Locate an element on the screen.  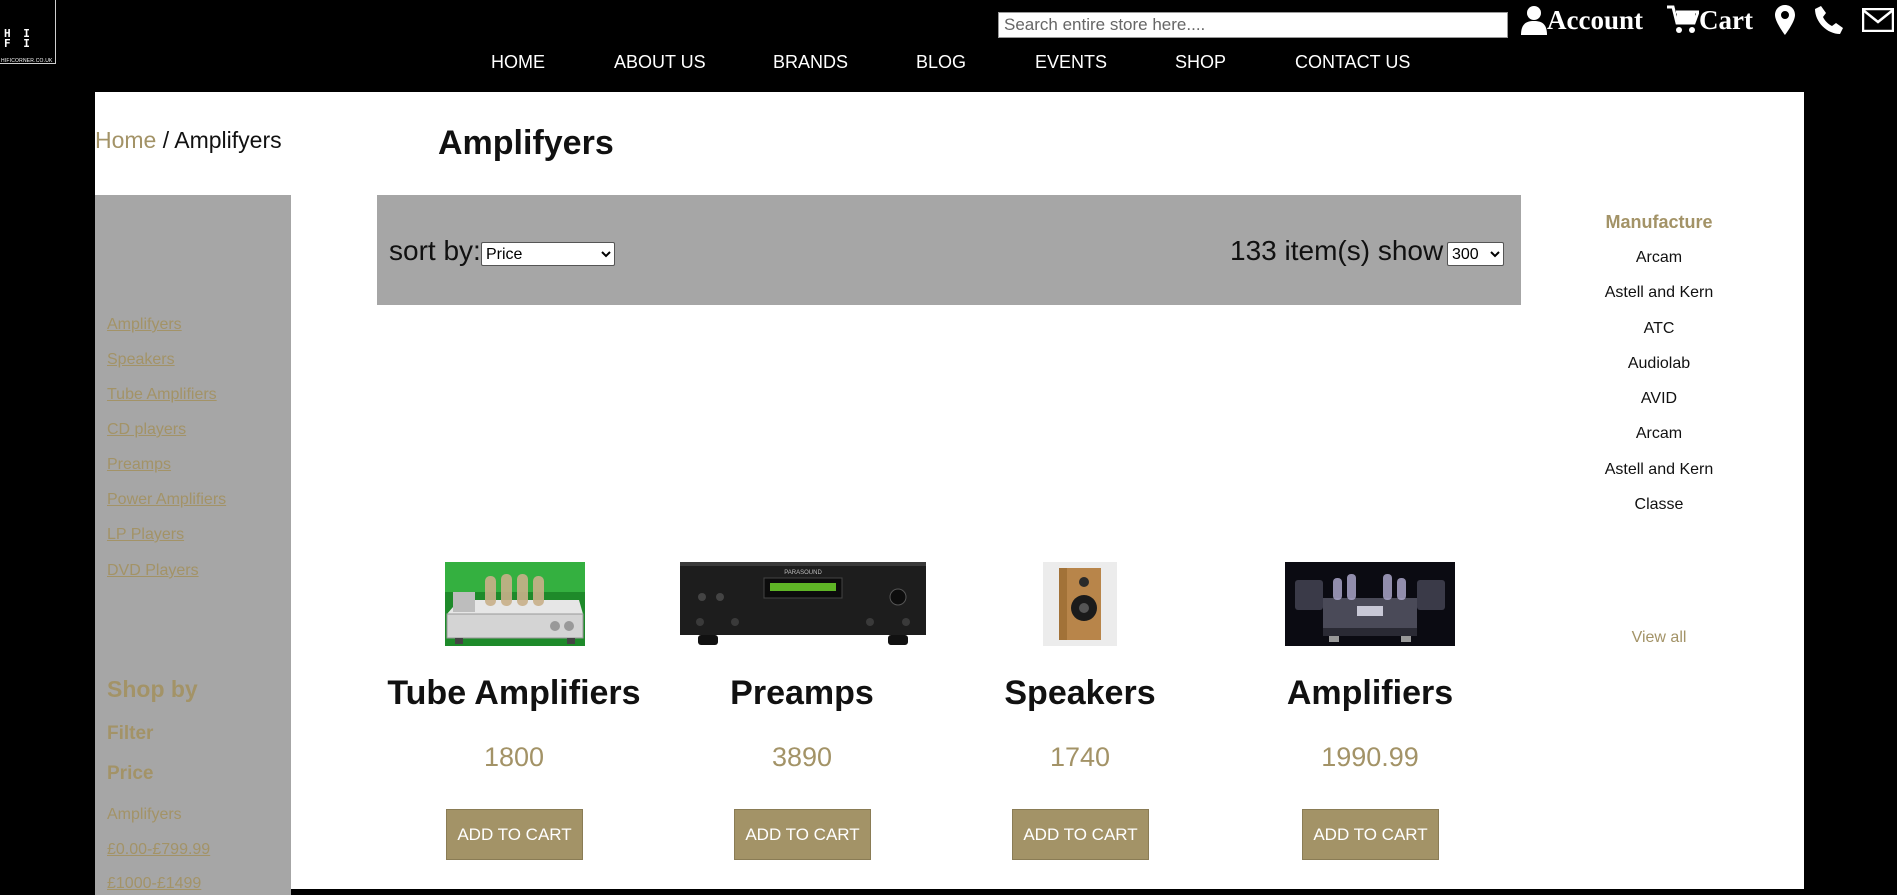
envelope-icon is located at coordinates (1878, 20).